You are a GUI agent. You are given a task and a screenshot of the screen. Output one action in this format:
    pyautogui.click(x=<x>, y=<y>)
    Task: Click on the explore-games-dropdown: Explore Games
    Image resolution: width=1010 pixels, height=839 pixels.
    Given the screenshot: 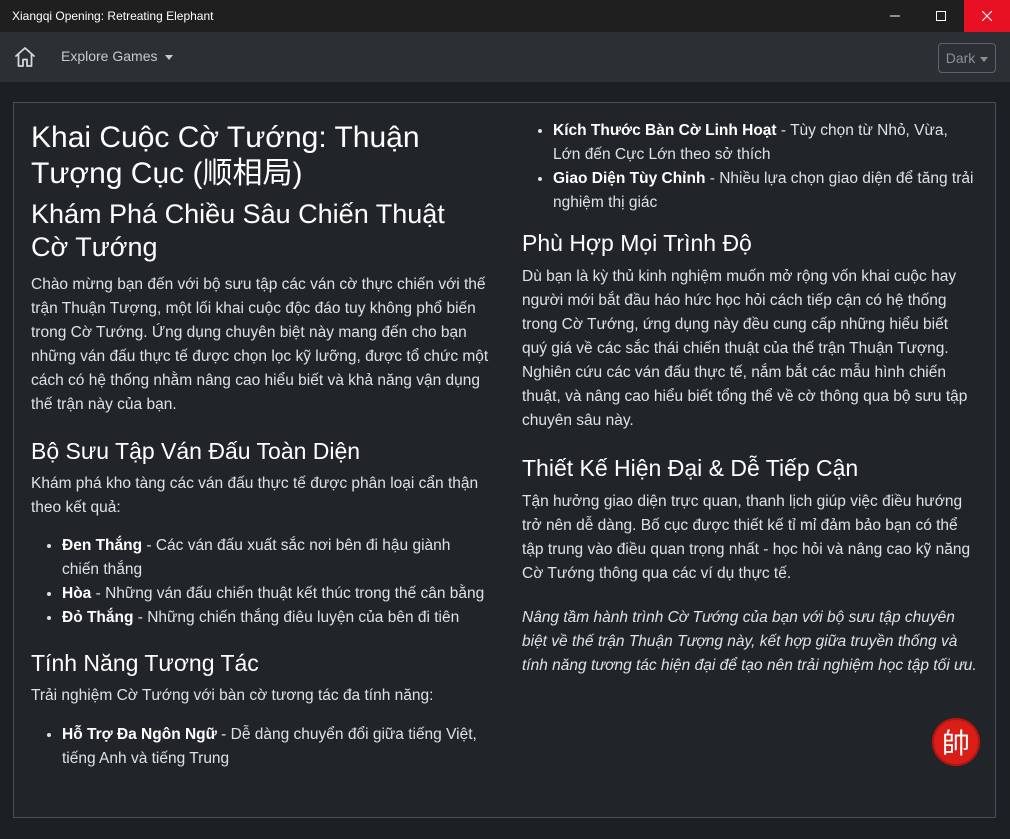 What is the action you would take?
    pyautogui.click(x=117, y=56)
    